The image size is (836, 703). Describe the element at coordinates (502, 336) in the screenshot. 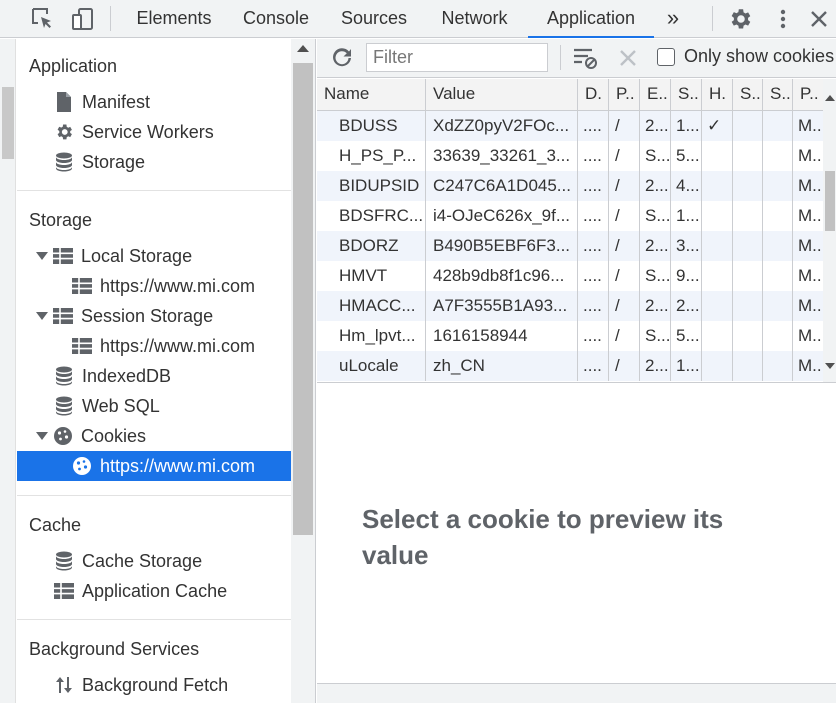

I see `cell-value: 1616158944` at that location.